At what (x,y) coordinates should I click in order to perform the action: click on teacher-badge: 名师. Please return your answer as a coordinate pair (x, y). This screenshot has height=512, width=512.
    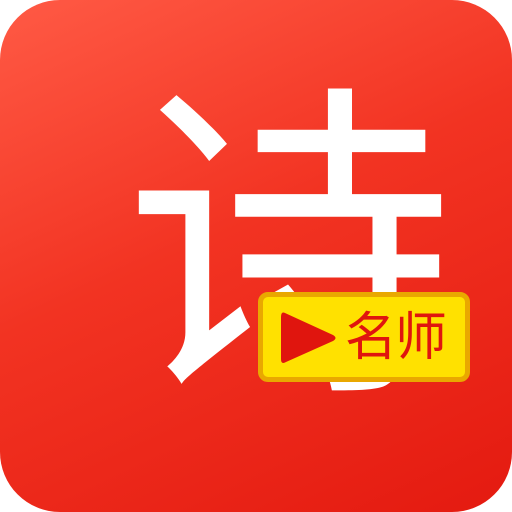
    Looking at the image, I should click on (364, 337).